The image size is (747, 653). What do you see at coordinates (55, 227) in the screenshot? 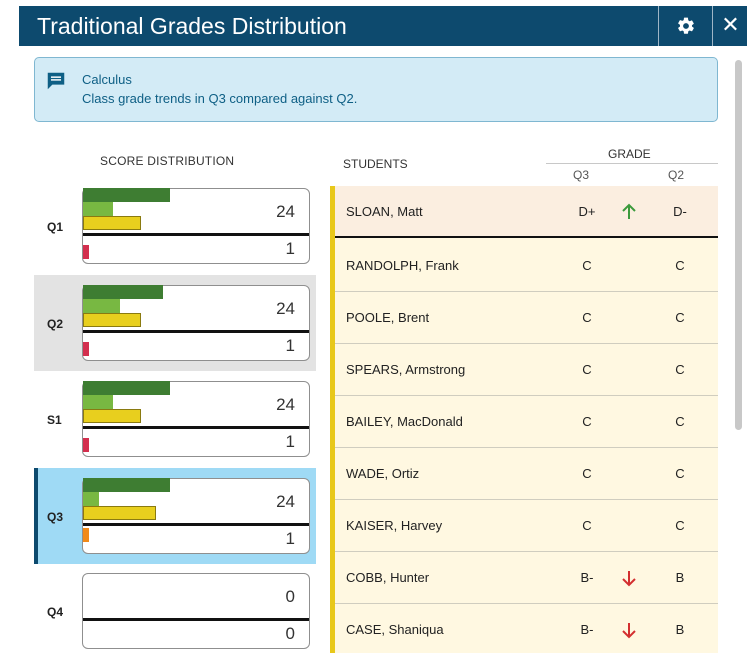
I see `period-label: Q1` at bounding box center [55, 227].